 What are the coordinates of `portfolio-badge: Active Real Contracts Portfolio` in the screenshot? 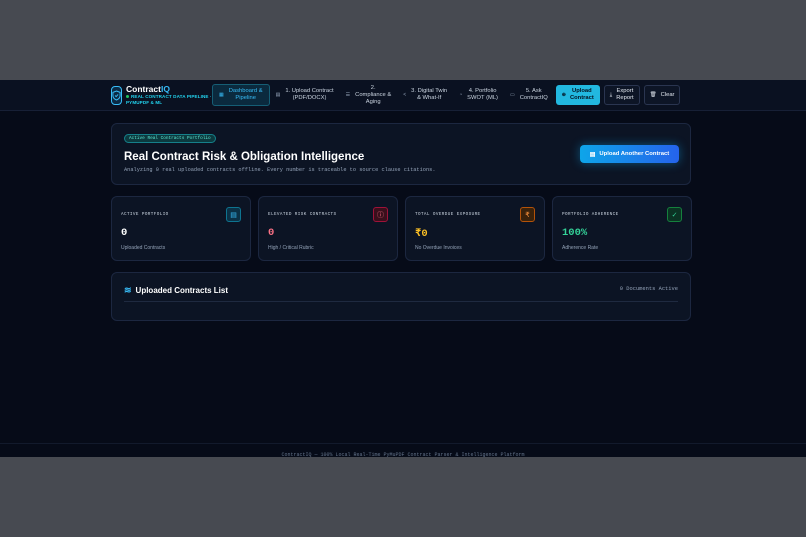 It's located at (170, 138).